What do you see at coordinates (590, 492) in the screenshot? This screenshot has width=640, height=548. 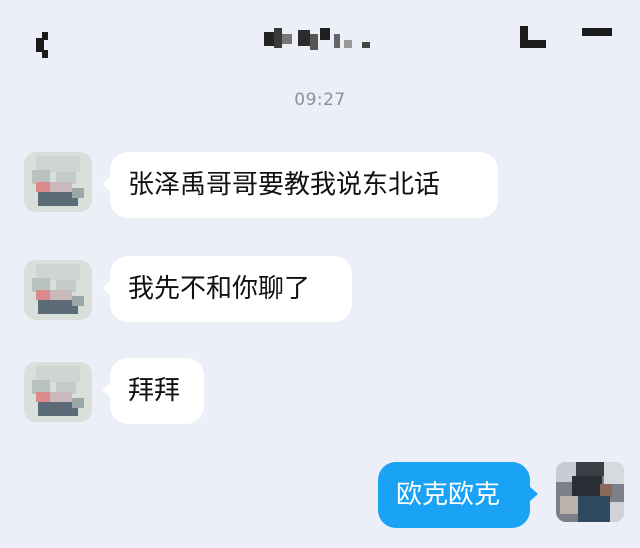 I see `self-avatar` at bounding box center [590, 492].